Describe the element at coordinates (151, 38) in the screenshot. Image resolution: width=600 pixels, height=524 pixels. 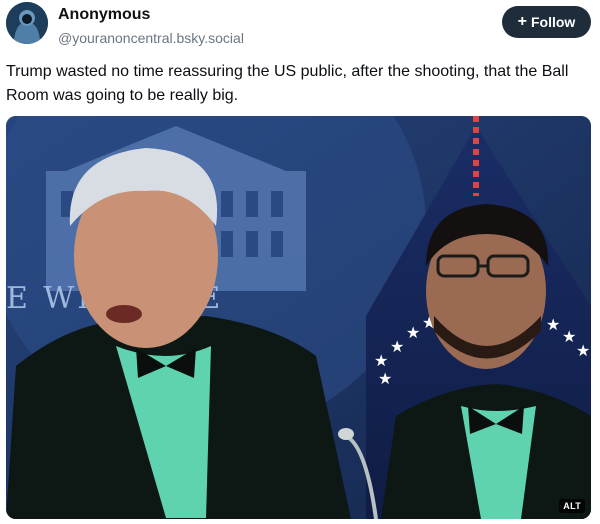
I see `user-handle: @youranoncentral.bsky.social` at that location.